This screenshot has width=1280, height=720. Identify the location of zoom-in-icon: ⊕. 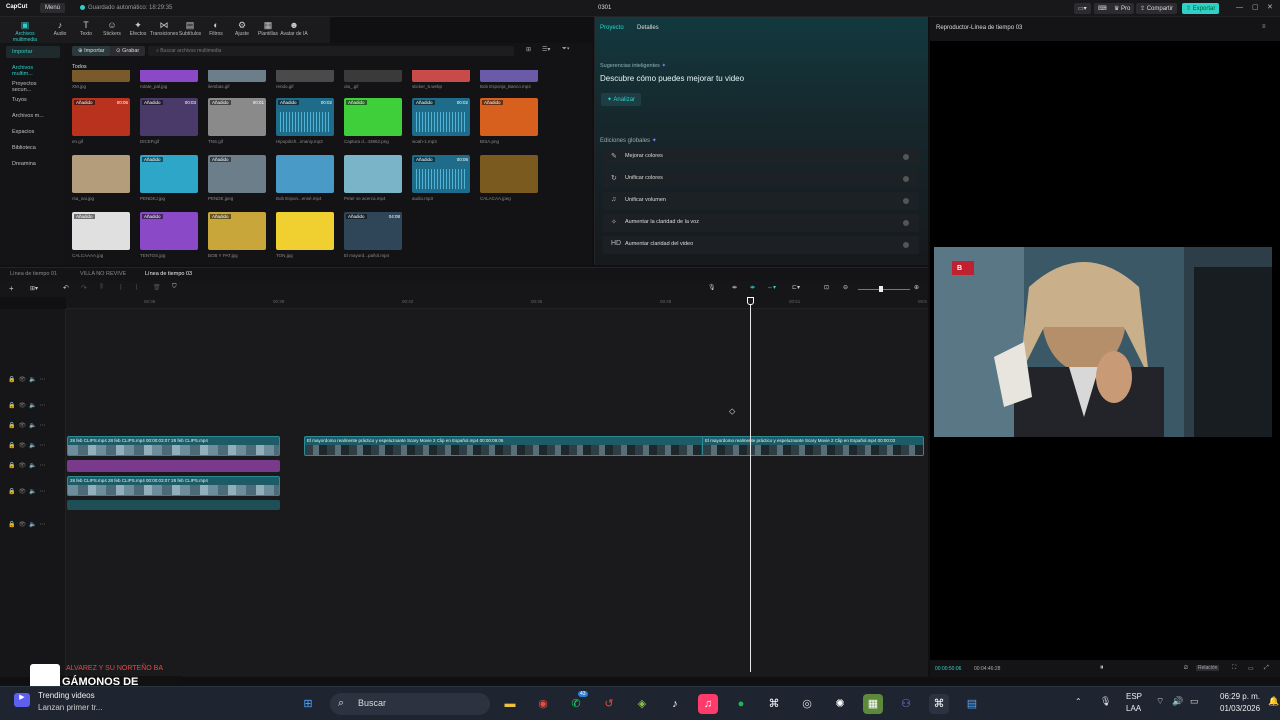
(916, 287).